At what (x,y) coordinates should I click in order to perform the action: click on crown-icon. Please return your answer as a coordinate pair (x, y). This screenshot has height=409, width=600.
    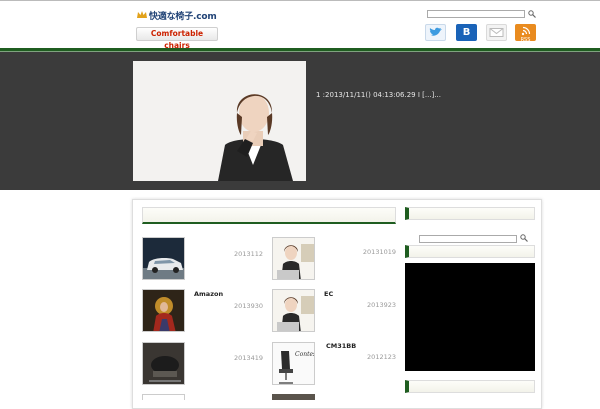
    Looking at the image, I should click on (142, 14).